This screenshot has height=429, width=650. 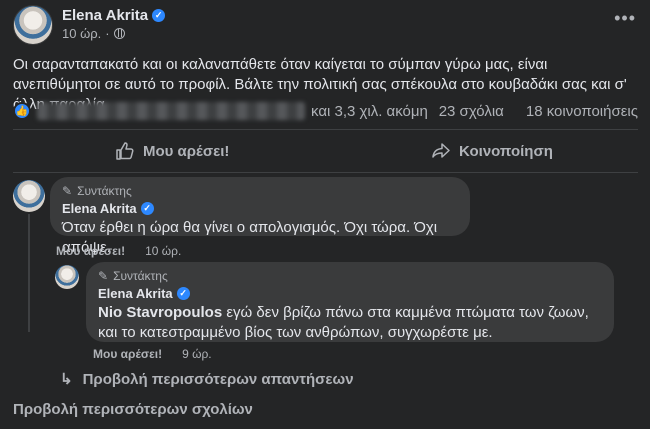 What do you see at coordinates (160, 312) in the screenshot?
I see `mention-link: Nio Stavropoulos` at bounding box center [160, 312].